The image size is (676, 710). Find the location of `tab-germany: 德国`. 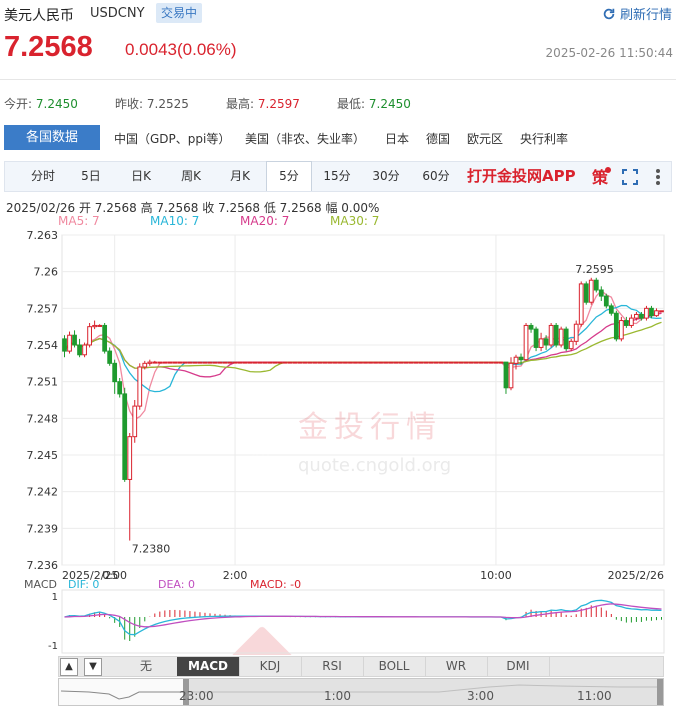

tab-germany: 德国 is located at coordinates (438, 138).